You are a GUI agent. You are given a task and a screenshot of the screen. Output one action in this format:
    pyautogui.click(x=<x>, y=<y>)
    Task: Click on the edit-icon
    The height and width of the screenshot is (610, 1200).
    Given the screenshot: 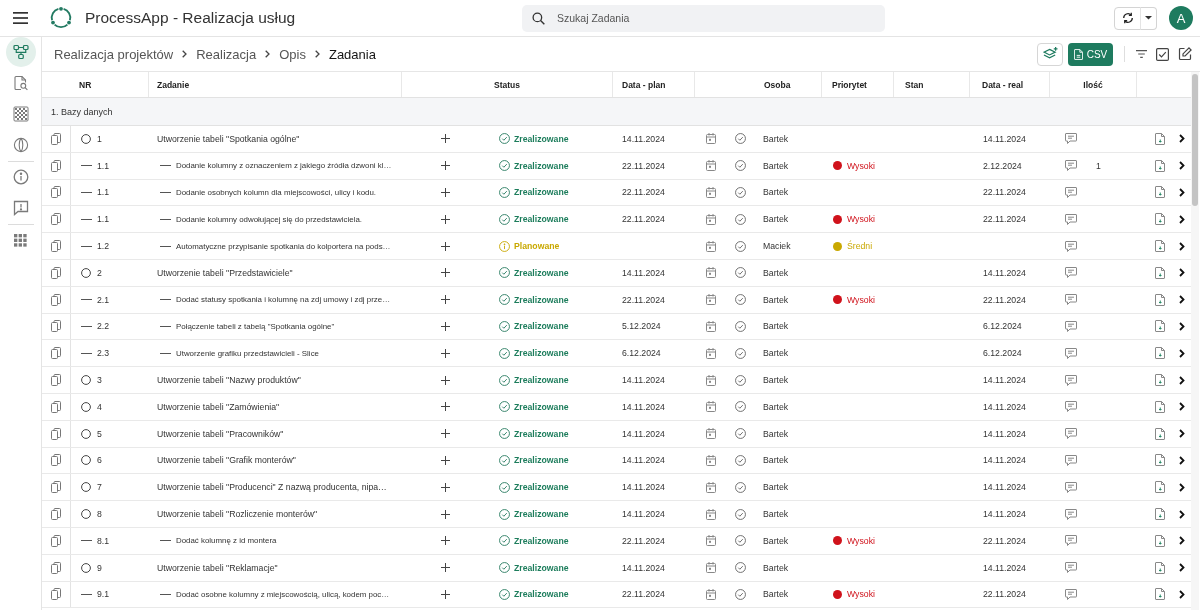 What is the action you would take?
    pyautogui.click(x=1185, y=54)
    